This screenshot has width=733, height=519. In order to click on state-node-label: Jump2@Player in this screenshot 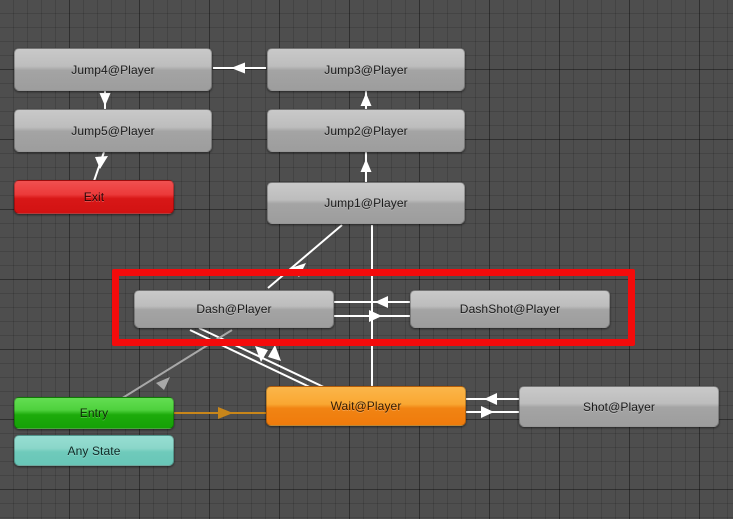, I will do `click(366, 130)`.